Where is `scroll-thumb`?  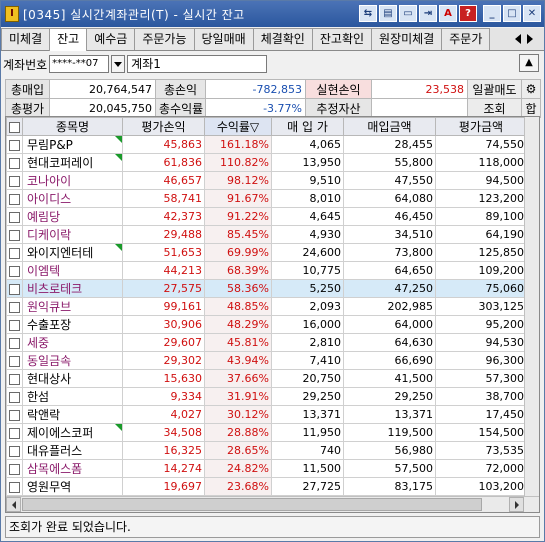
scroll-thumb is located at coordinates (252, 504).